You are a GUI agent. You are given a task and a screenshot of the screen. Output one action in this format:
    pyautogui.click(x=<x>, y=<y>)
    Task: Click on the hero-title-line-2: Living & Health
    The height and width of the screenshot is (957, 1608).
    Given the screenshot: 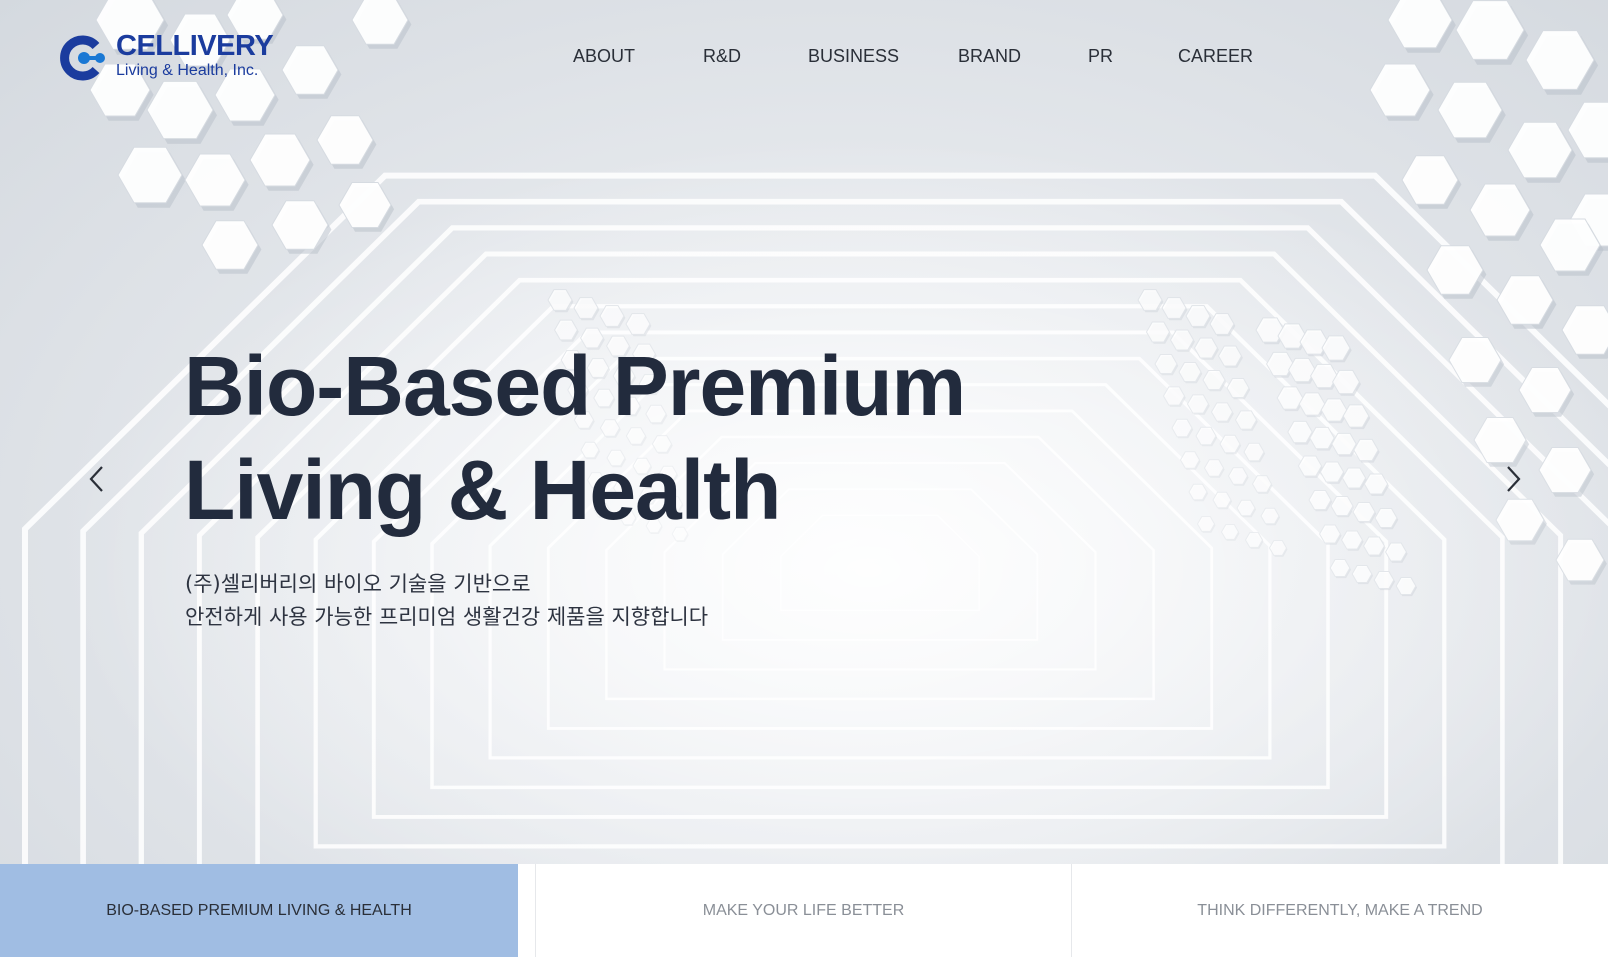 What is the action you would take?
    pyautogui.click(x=482, y=490)
    